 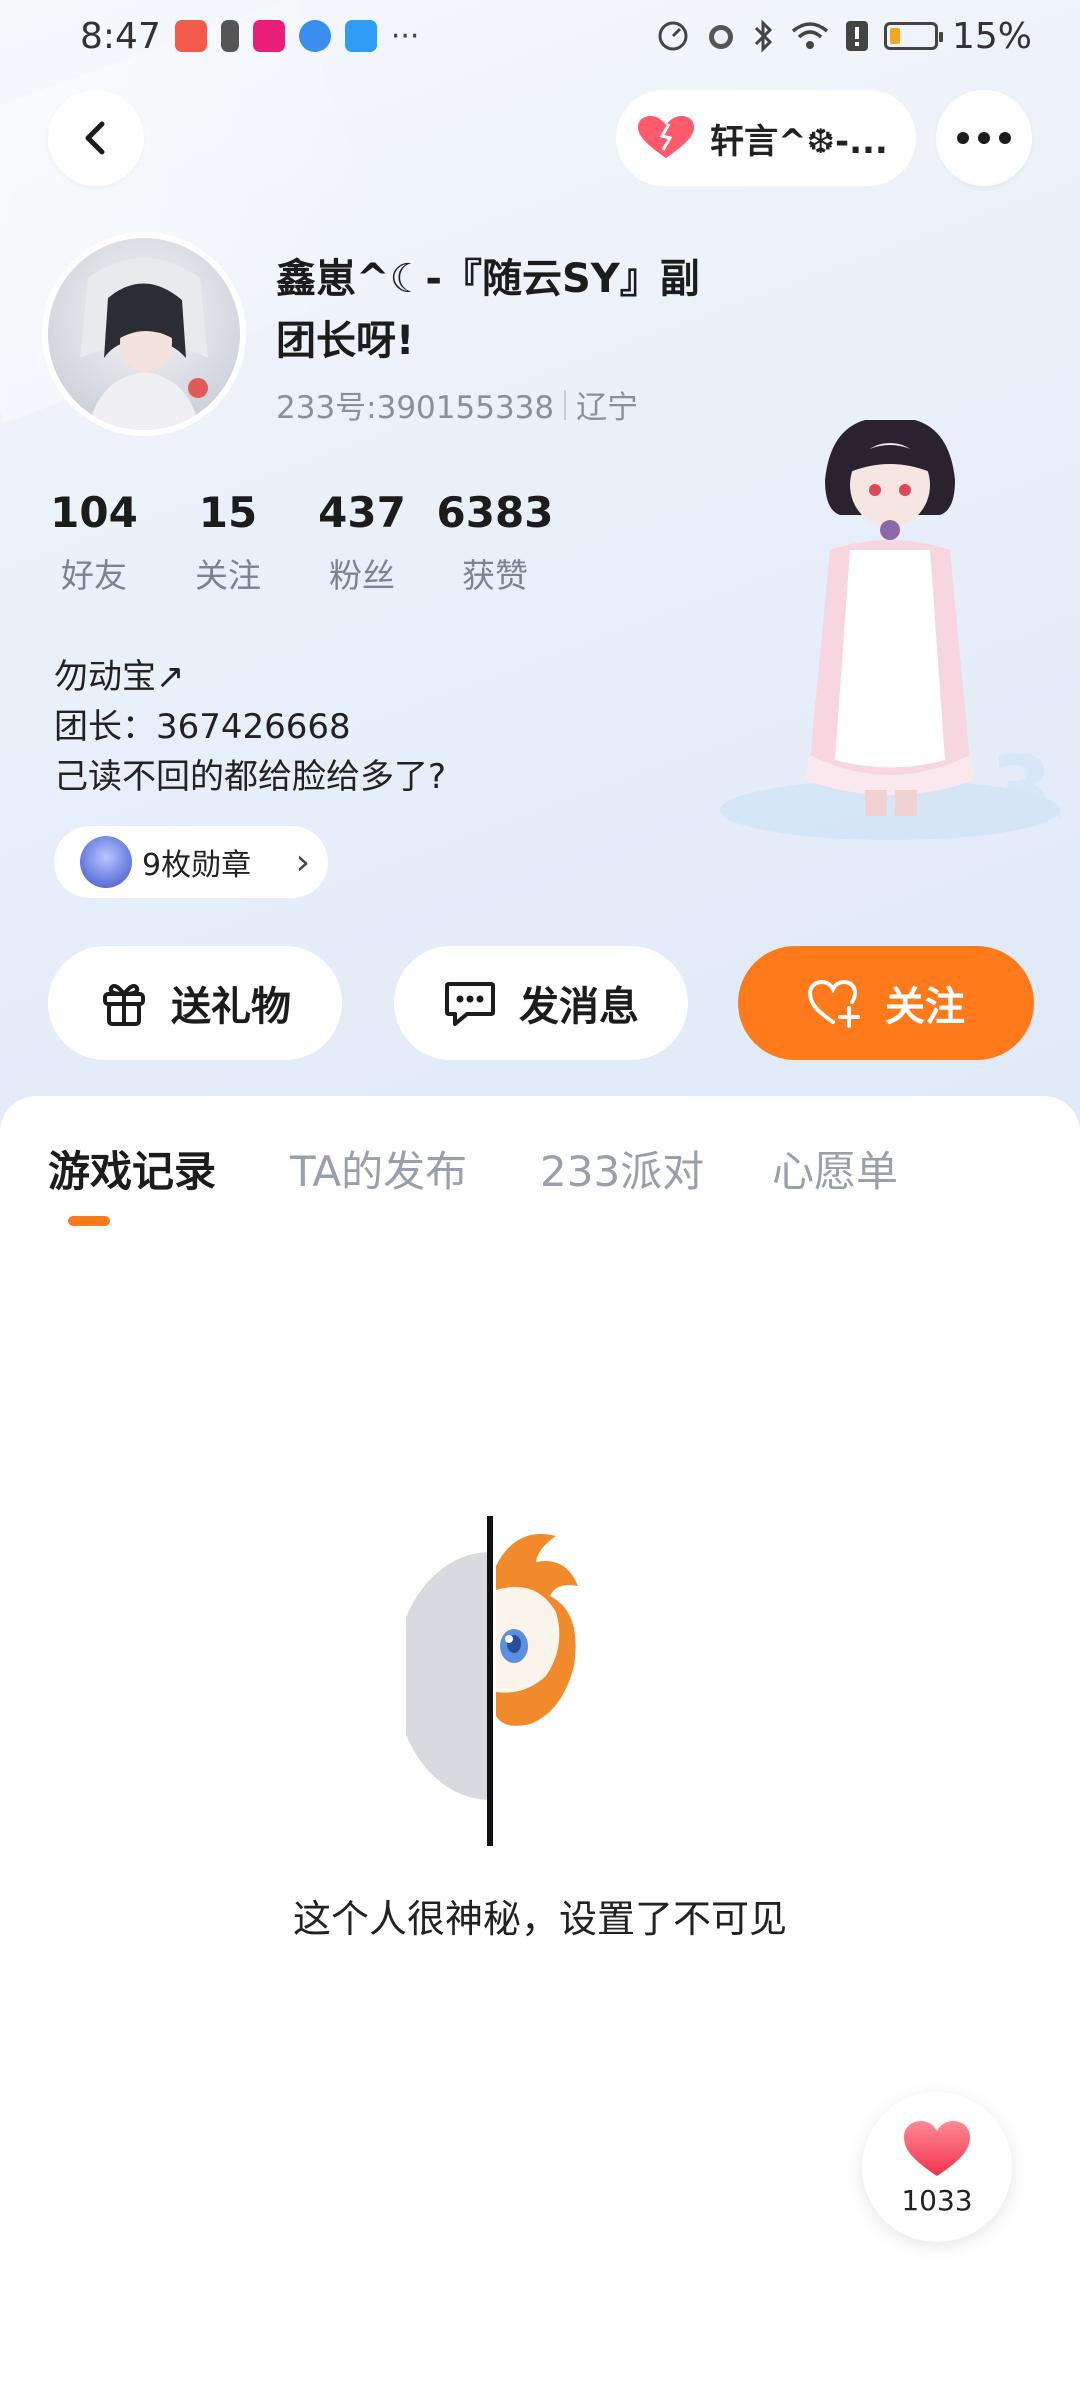 What do you see at coordinates (197, 865) in the screenshot?
I see `badge-text: 9枚勋章` at bounding box center [197, 865].